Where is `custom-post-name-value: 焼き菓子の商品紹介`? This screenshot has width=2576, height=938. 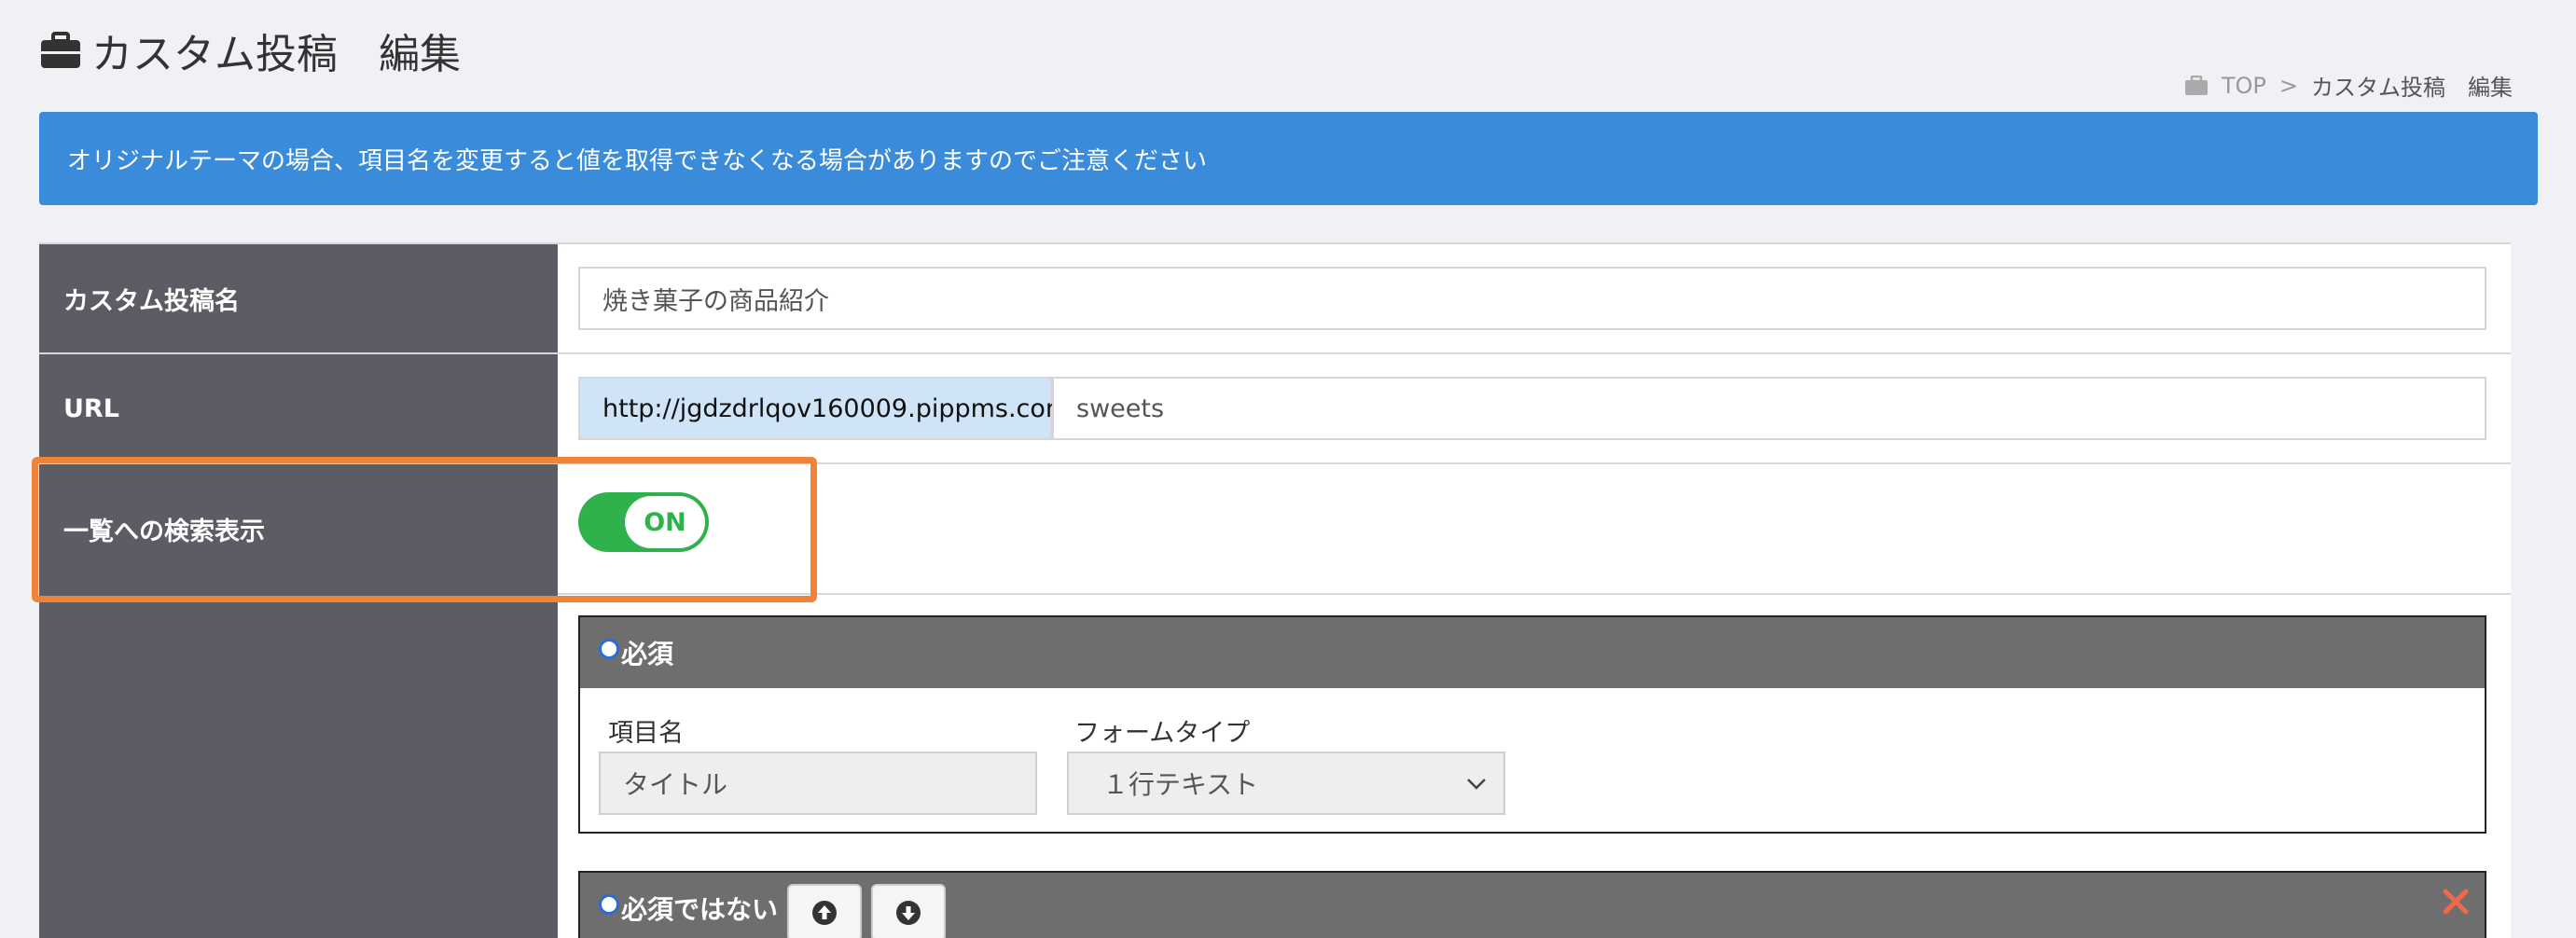 custom-post-name-value: 焼き菓子の商品紹介 is located at coordinates (715, 301).